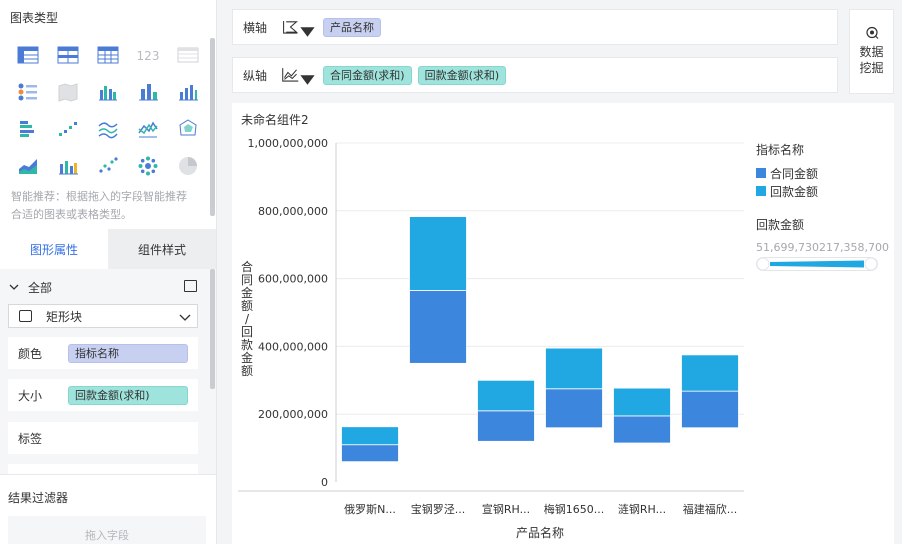  I want to click on chevron-down-icon, so click(14, 287).